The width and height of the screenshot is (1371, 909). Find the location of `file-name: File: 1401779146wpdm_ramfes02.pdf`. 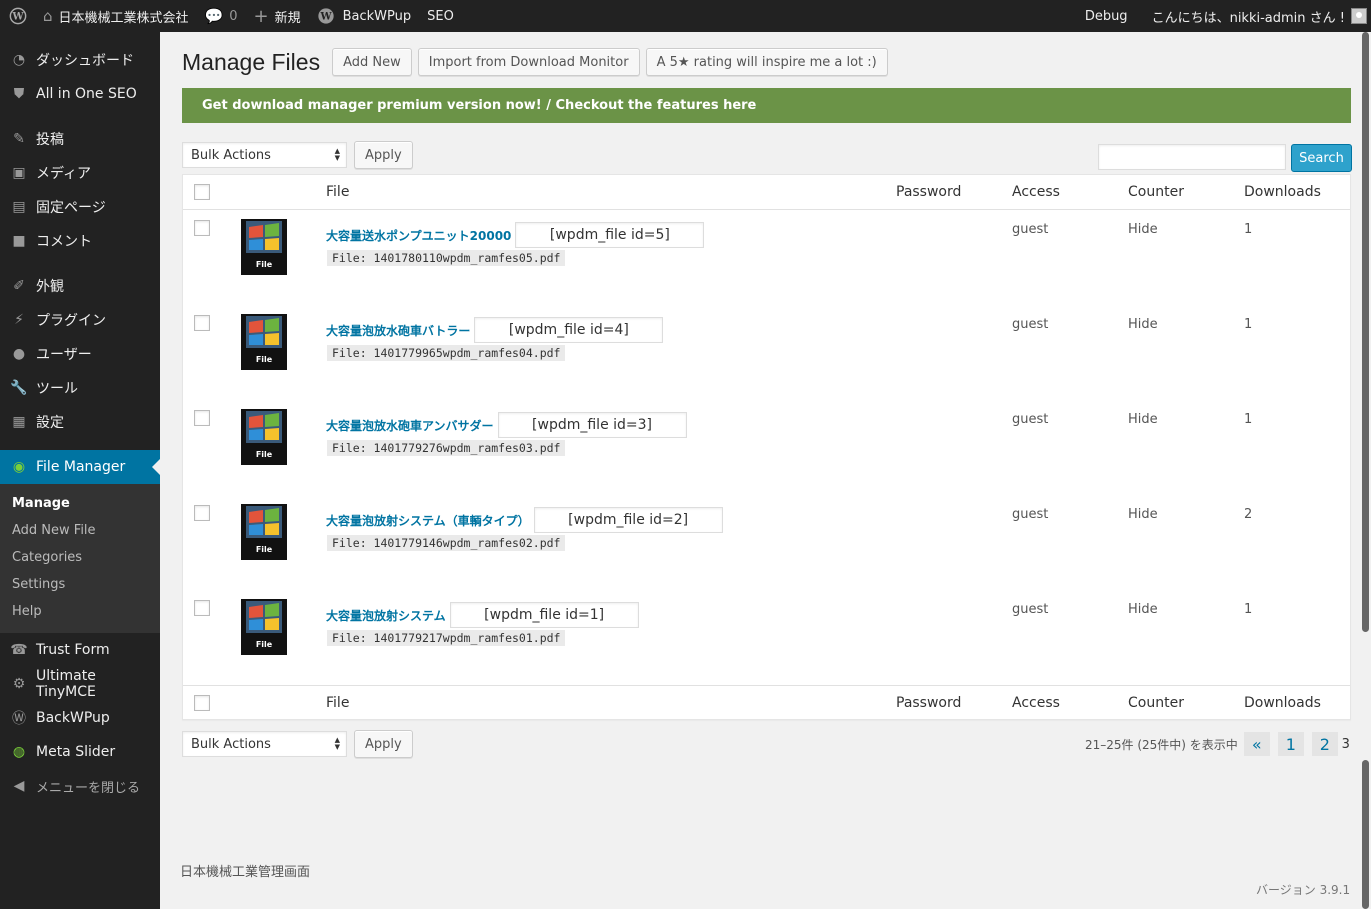

file-name: File: 1401779146wpdm_ramfes02.pdf is located at coordinates (446, 543).